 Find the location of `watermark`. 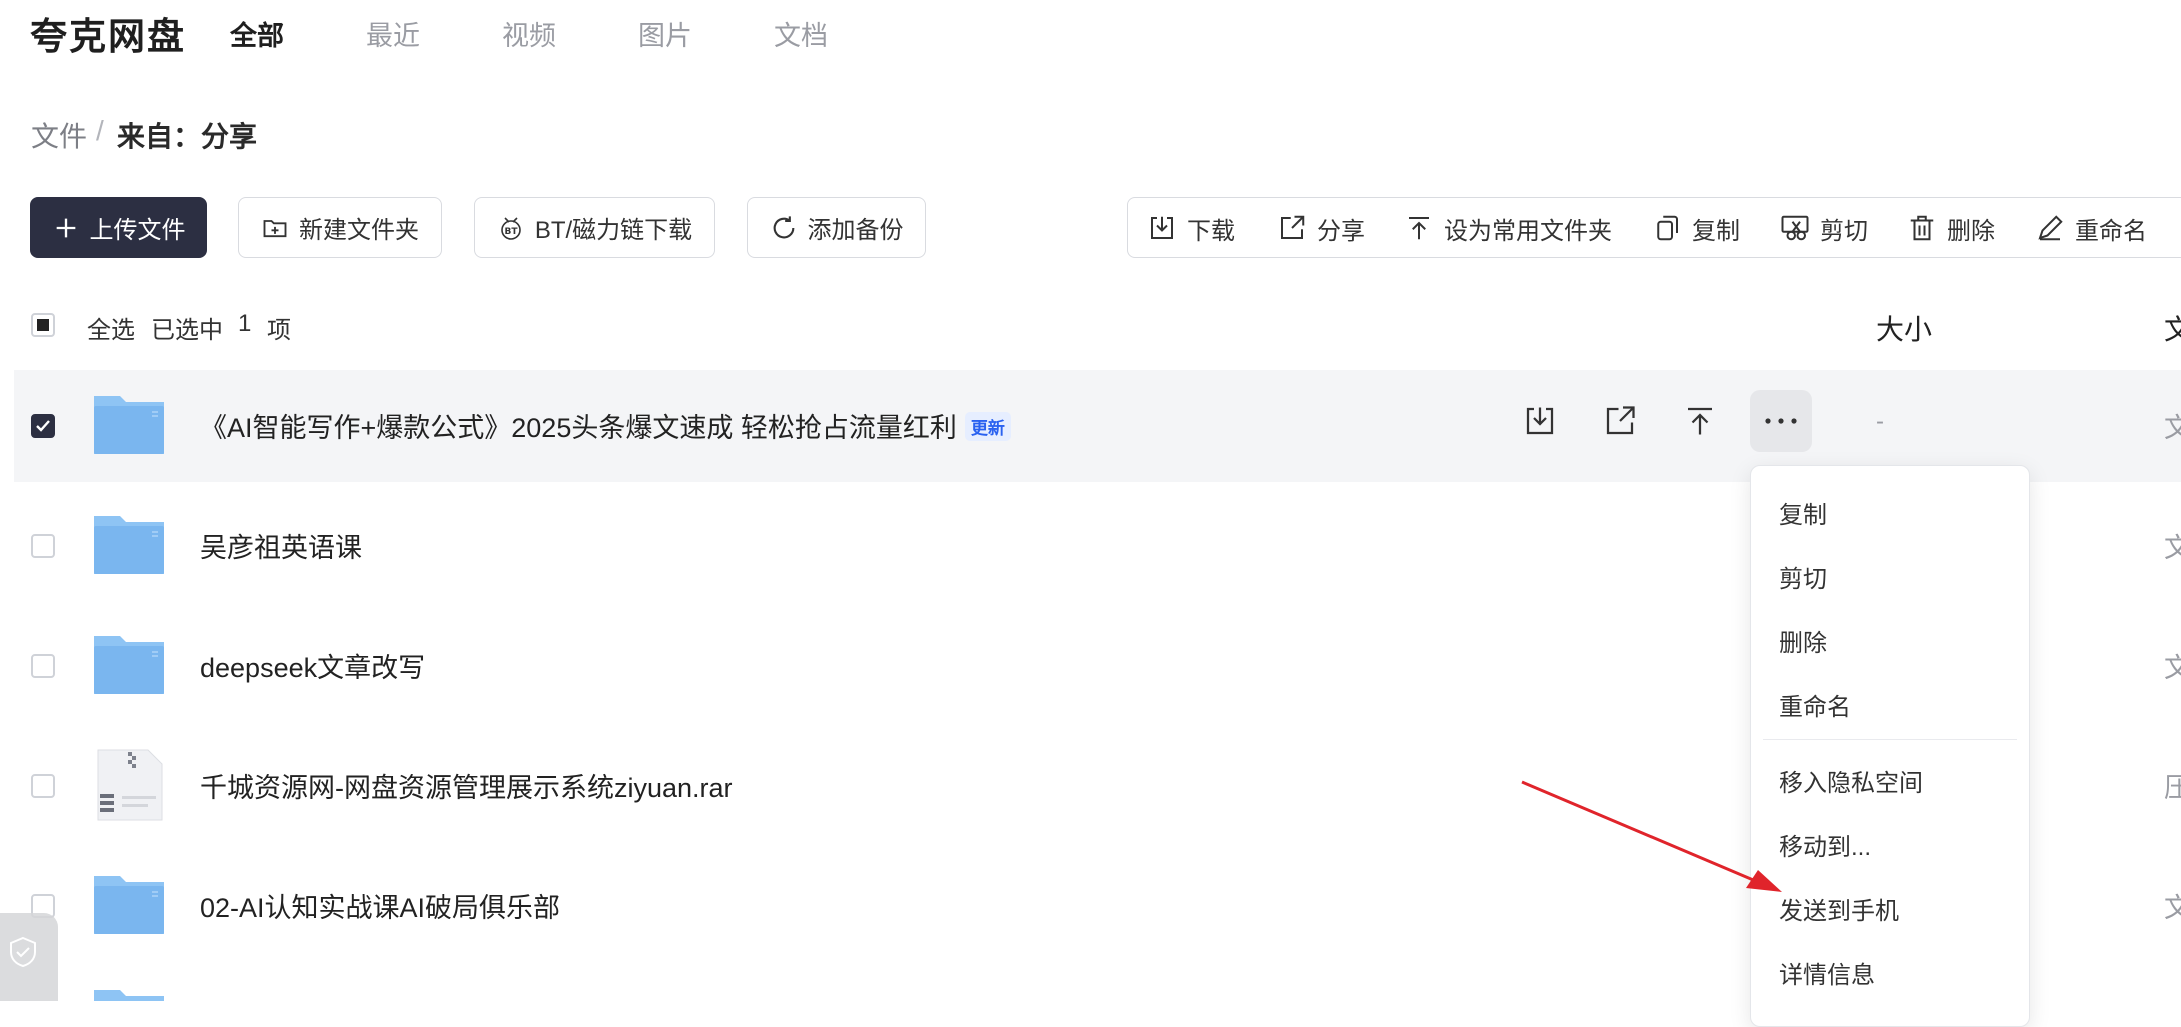

watermark is located at coordinates (29, 957).